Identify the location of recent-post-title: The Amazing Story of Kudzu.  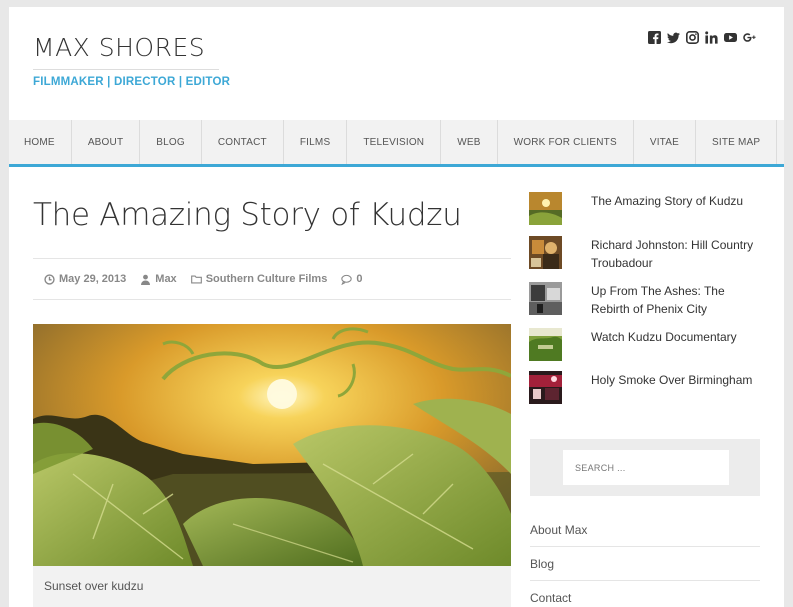
(677, 209).